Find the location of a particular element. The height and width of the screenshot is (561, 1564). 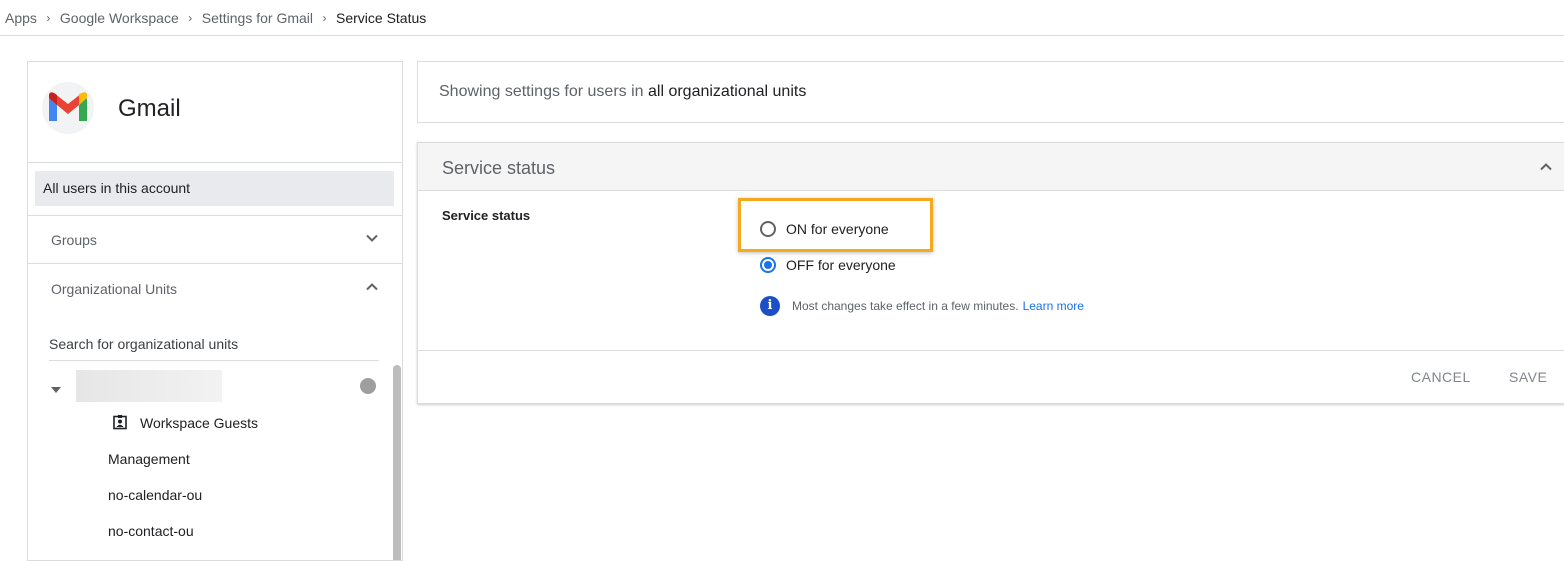

breadcrumb-google-workspace: Google Workspace is located at coordinates (119, 18).